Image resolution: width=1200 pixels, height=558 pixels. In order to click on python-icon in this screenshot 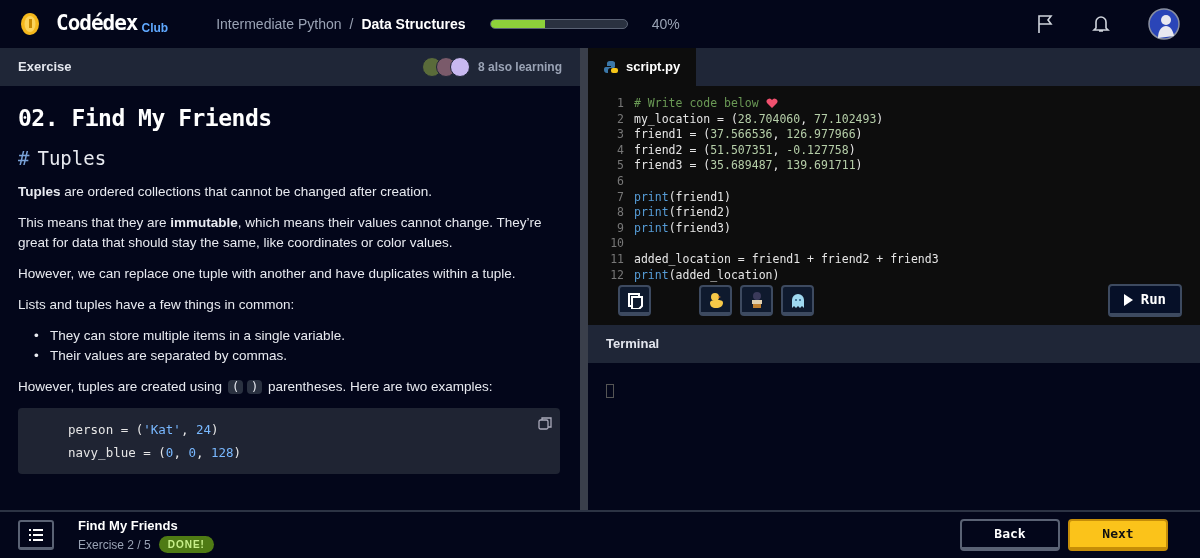, I will do `click(611, 67)`.